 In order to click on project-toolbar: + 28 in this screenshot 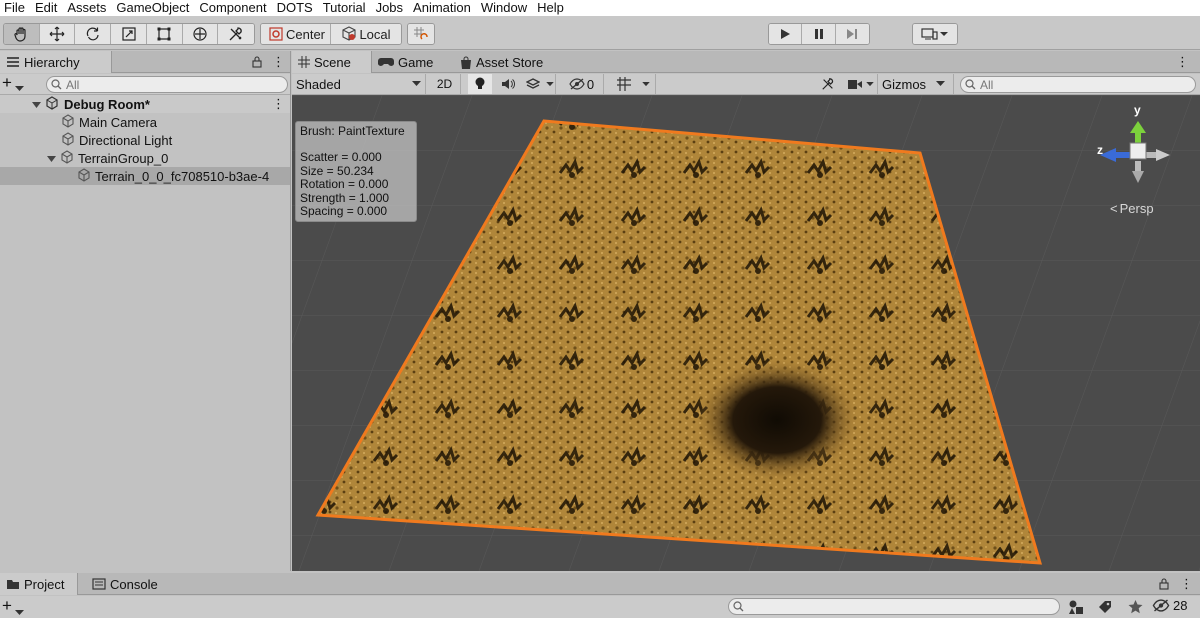, I will do `click(600, 607)`.